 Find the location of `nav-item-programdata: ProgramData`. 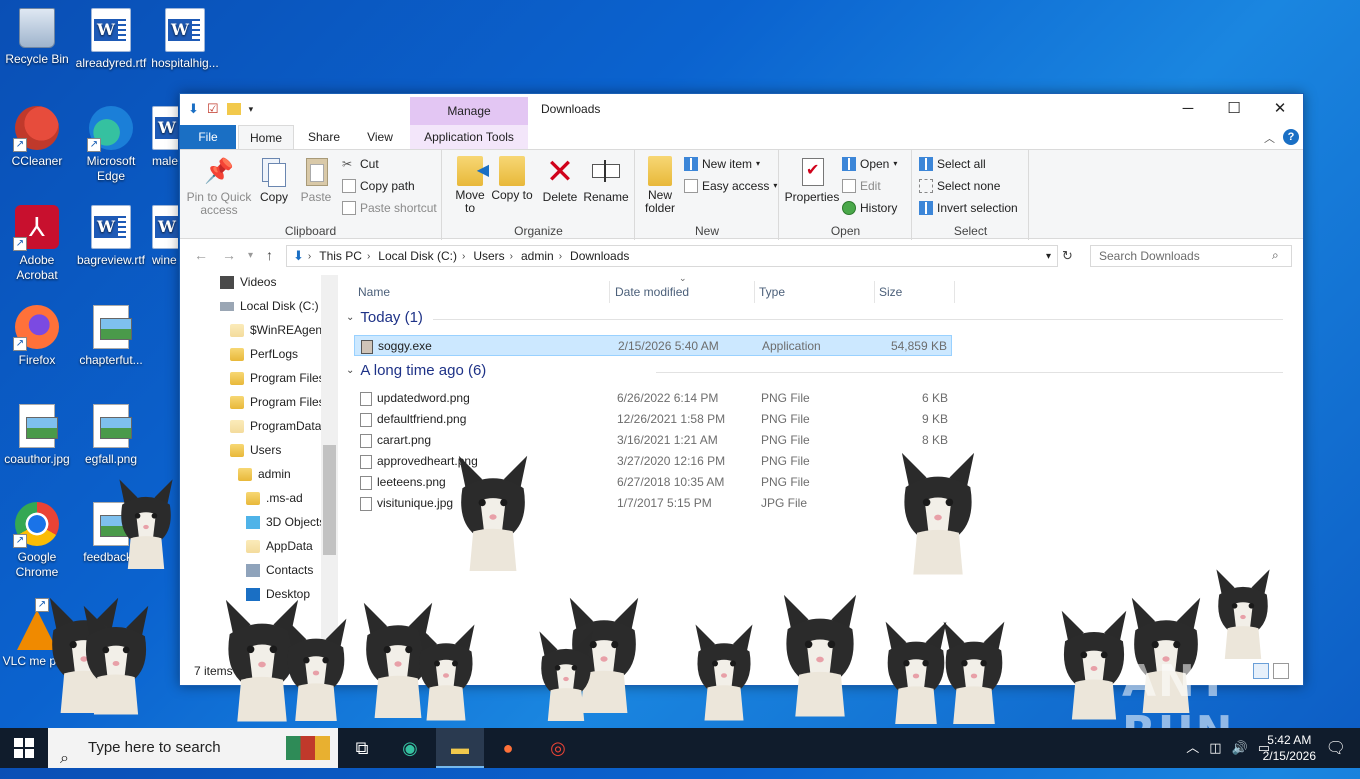

nav-item-programdata: ProgramData is located at coordinates (275, 426).